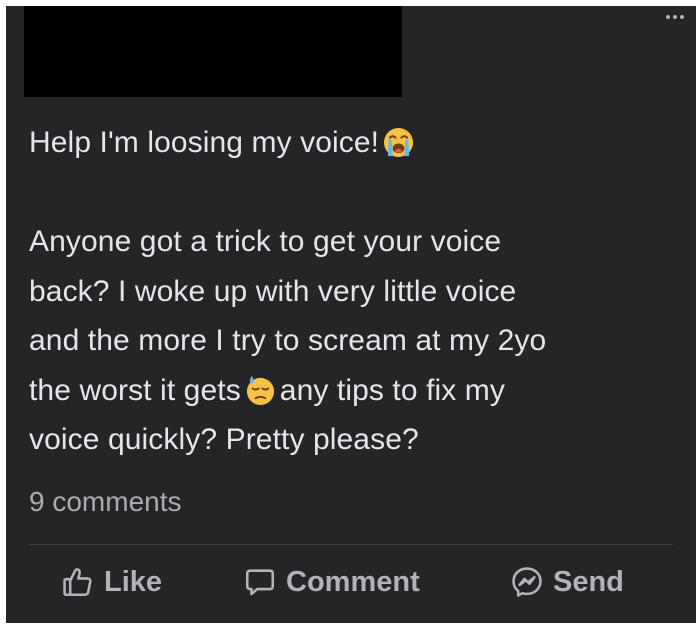 The width and height of the screenshot is (700, 627). What do you see at coordinates (668, 17) in the screenshot?
I see `more-options-icon` at bounding box center [668, 17].